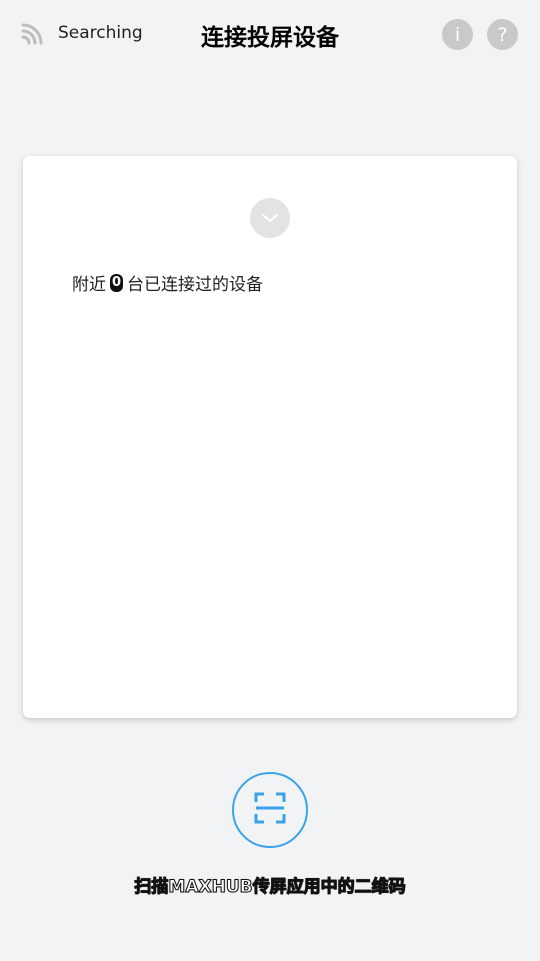 Image resolution: width=540 pixels, height=961 pixels. Describe the element at coordinates (270, 34) in the screenshot. I see `header: Searching 连接投屏设备 i ?` at that location.